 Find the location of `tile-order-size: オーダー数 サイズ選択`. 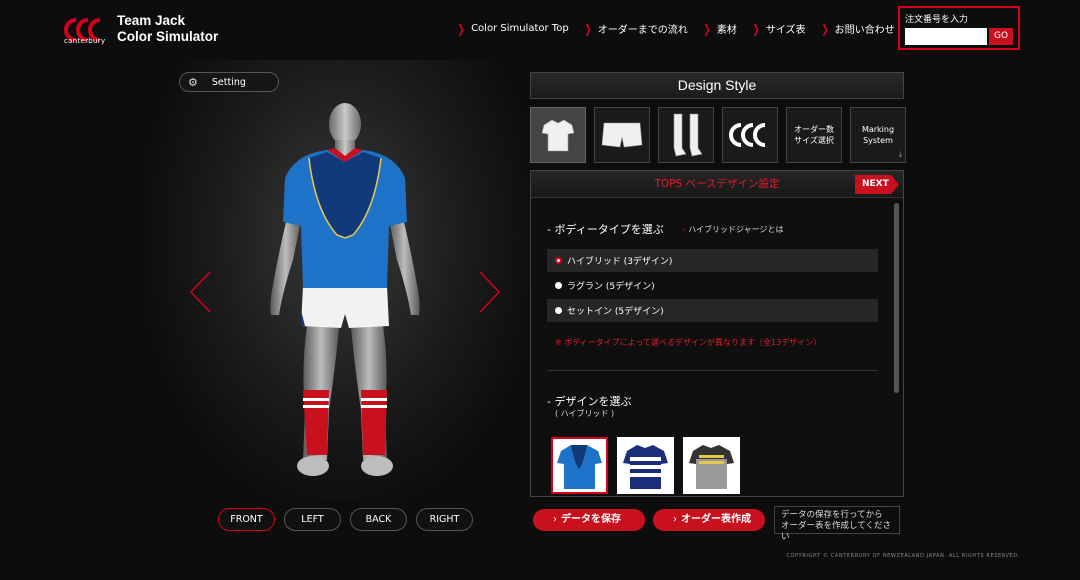

tile-order-size: オーダー数 サイズ選択 is located at coordinates (814, 135).